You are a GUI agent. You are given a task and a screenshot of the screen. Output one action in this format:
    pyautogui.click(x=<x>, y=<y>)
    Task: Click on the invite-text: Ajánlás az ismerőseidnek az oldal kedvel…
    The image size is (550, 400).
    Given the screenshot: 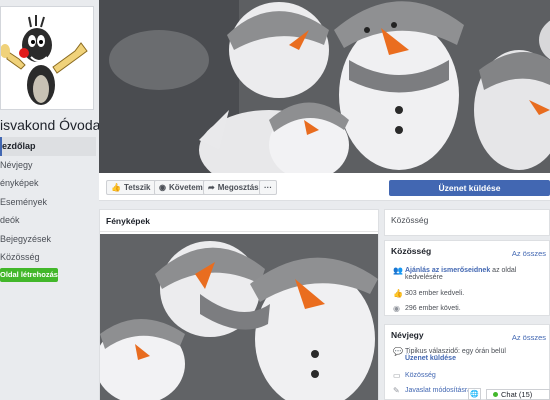 What is the action you would take?
    pyautogui.click(x=460, y=274)
    